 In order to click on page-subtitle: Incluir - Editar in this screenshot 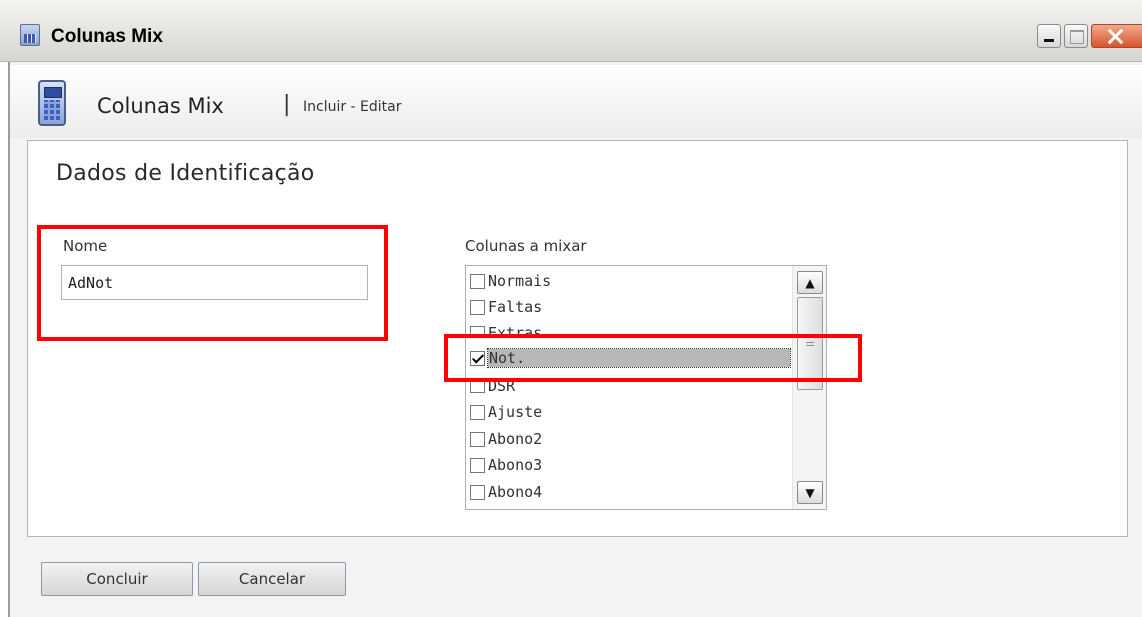, I will do `click(352, 107)`.